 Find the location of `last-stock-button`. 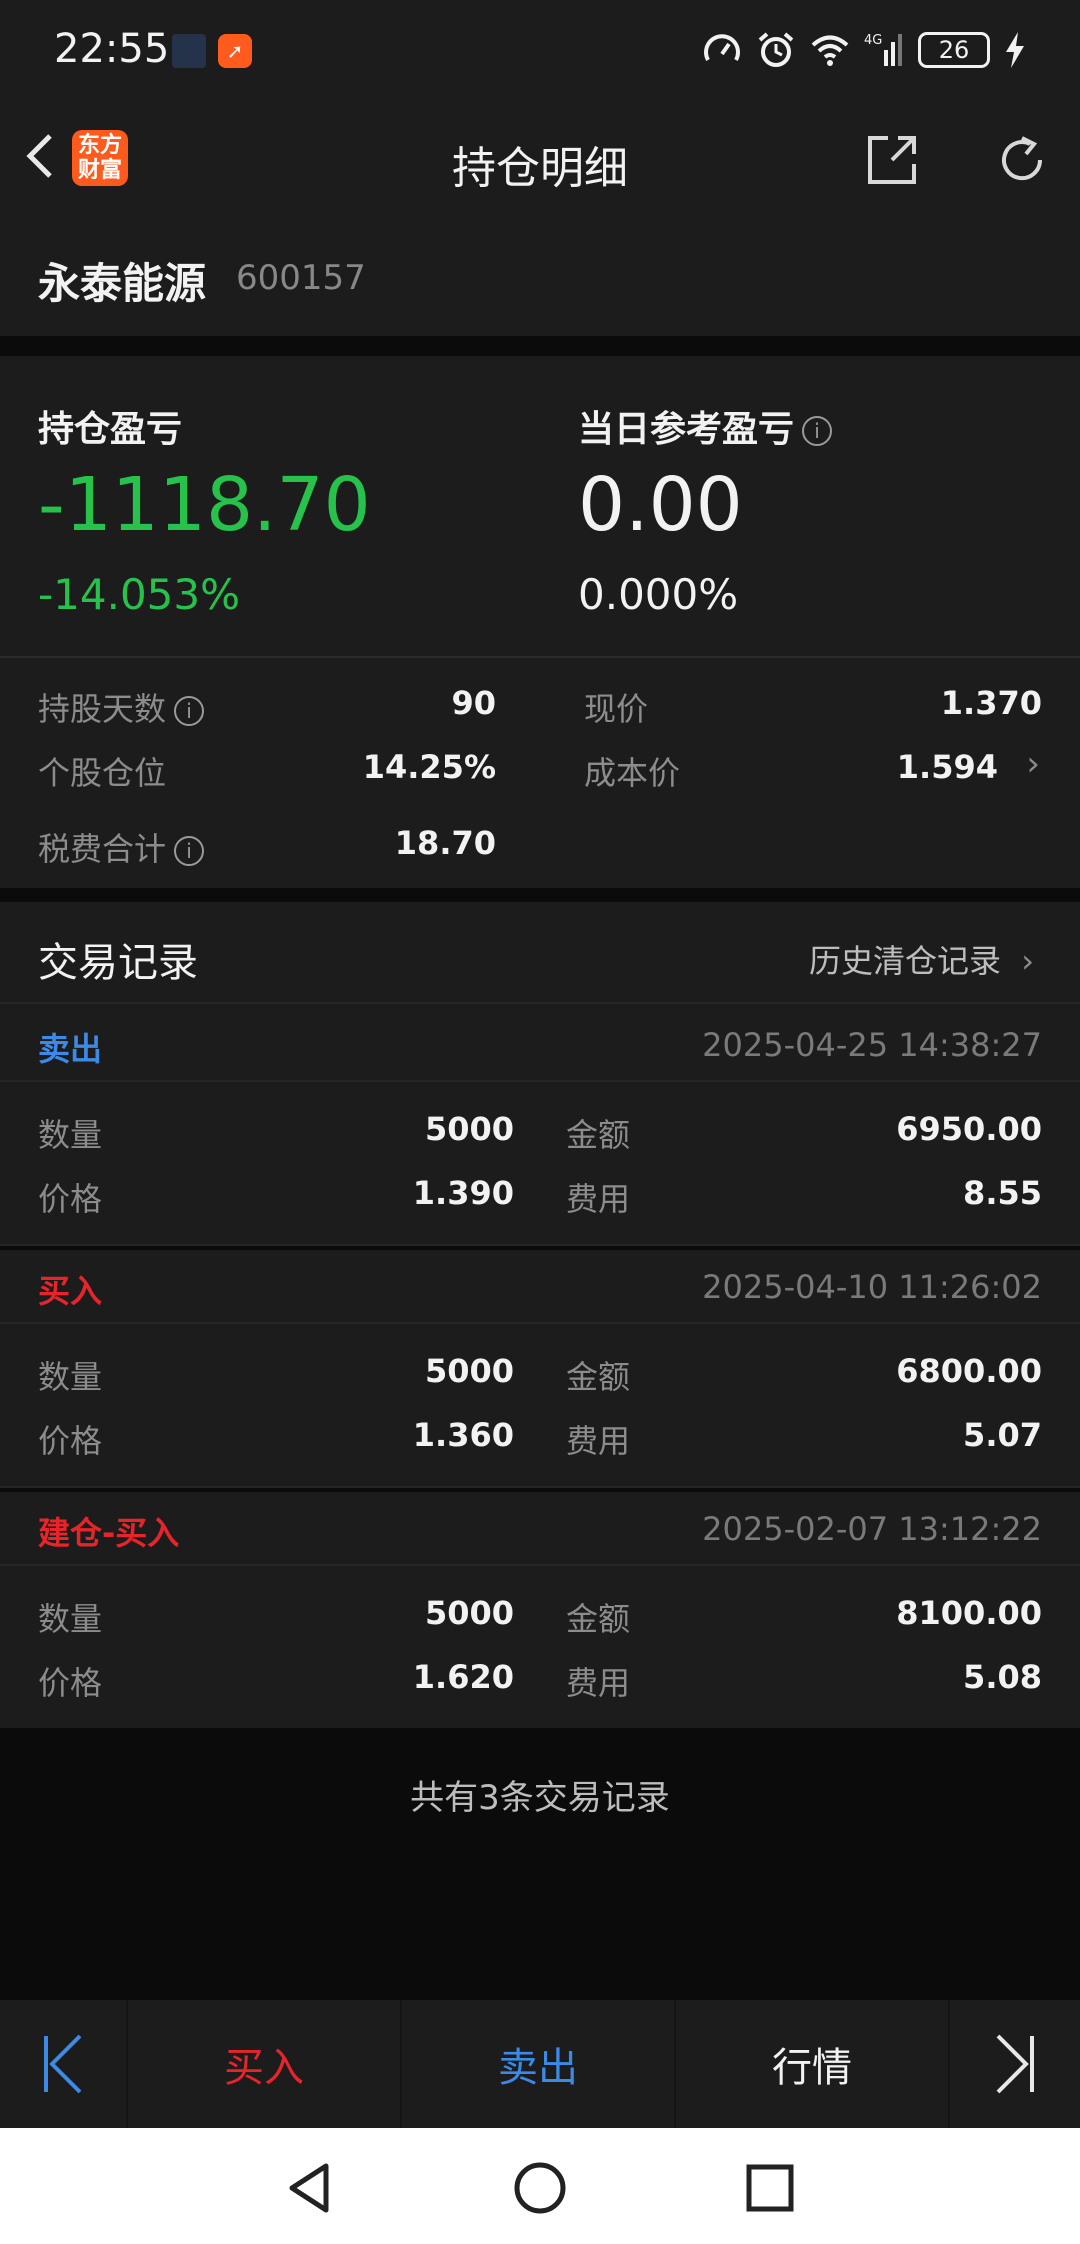

last-stock-button is located at coordinates (1015, 2064).